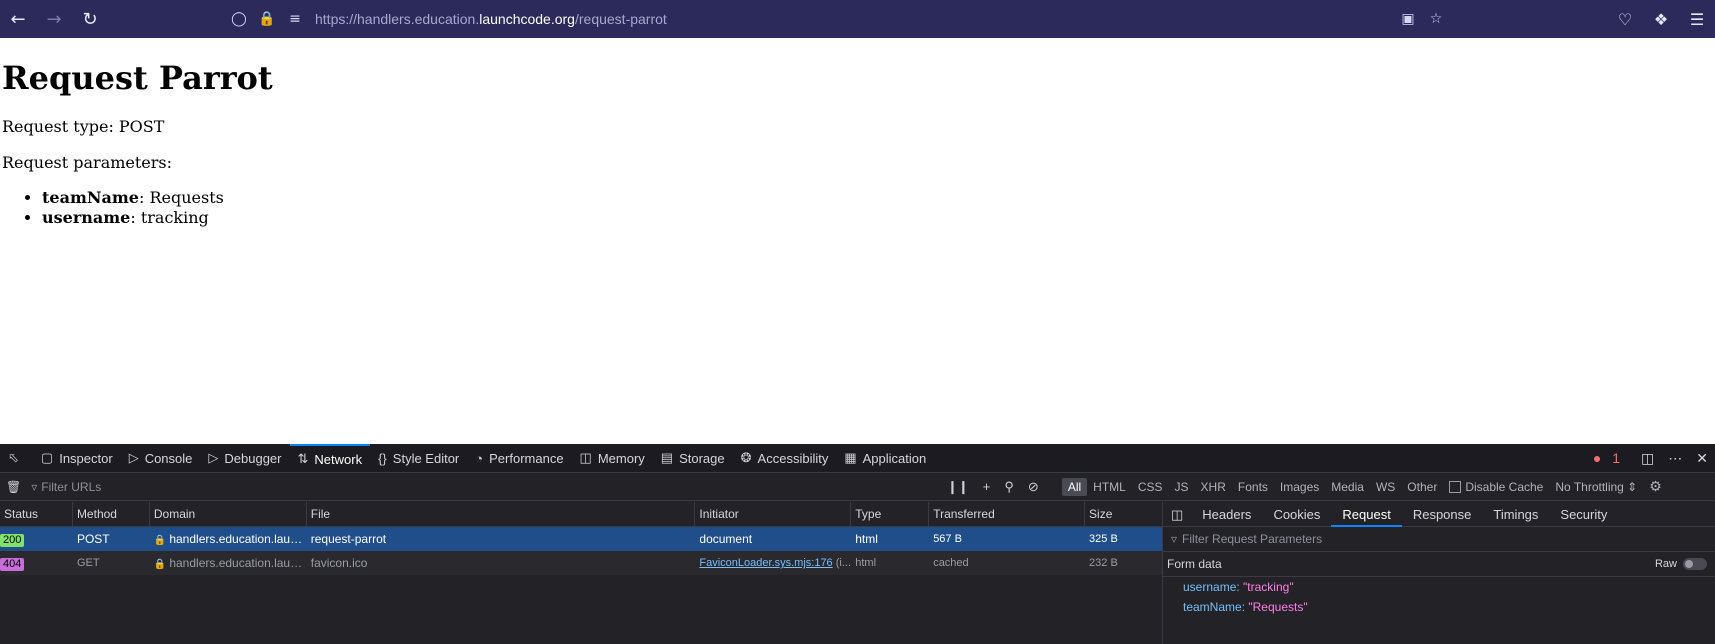 The height and width of the screenshot is (644, 1715). I want to click on form-data-header: Form data Raw, so click(1439, 564).